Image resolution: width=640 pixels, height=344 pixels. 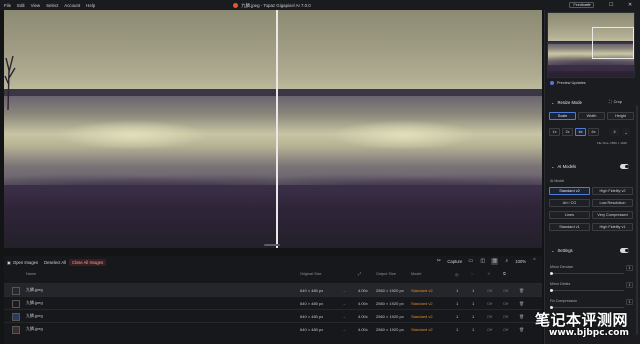 What do you see at coordinates (592, 84) in the screenshot?
I see `preview-updates-row: Preview Updates` at bounding box center [592, 84].